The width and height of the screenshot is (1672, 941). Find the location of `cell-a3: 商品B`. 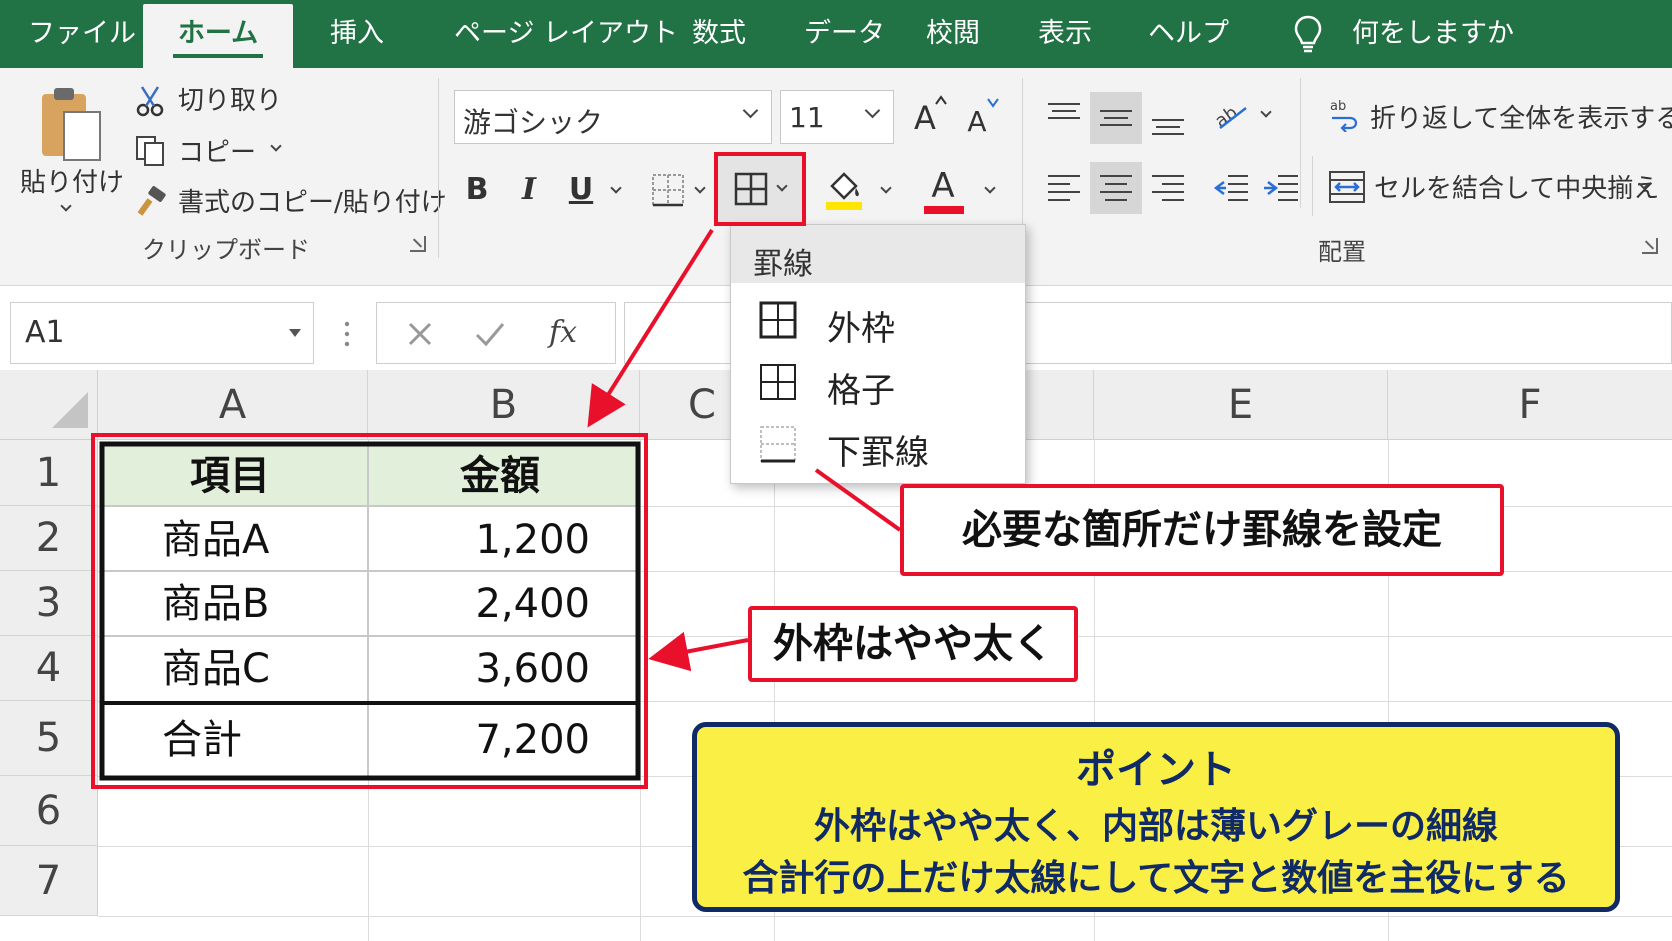

cell-a3: 商品B is located at coordinates (215, 604).